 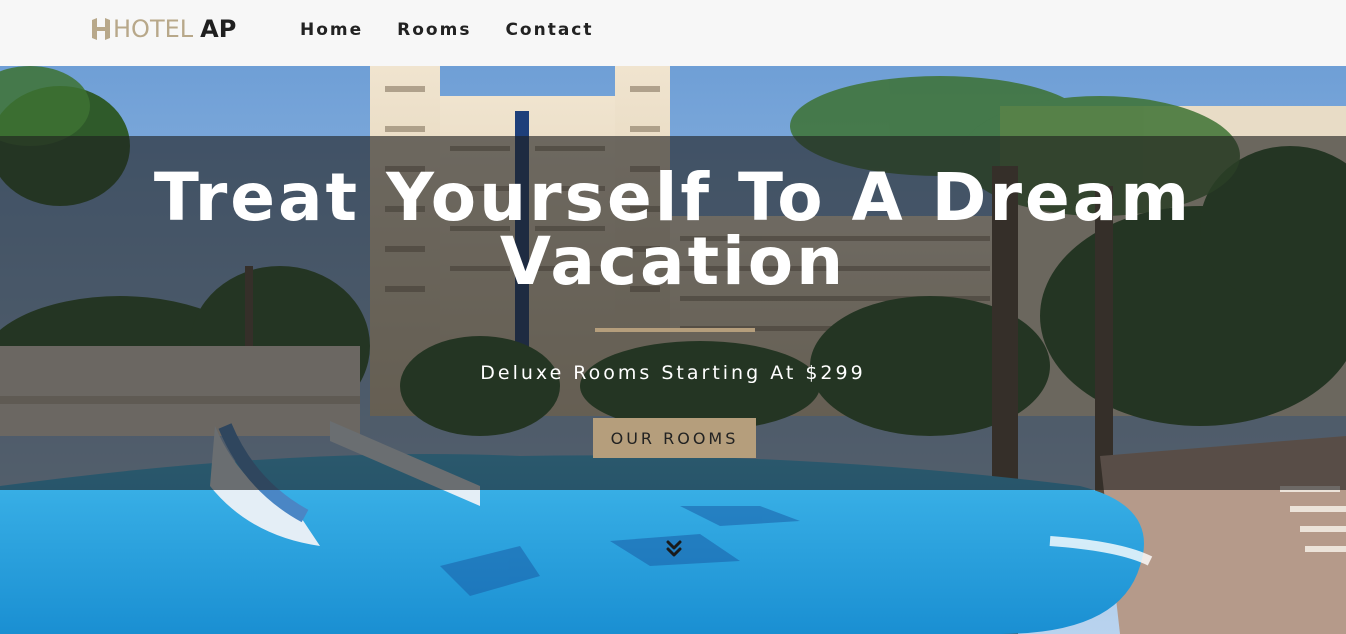 What do you see at coordinates (549, 30) in the screenshot?
I see `nav-contact-link: Contact` at bounding box center [549, 30].